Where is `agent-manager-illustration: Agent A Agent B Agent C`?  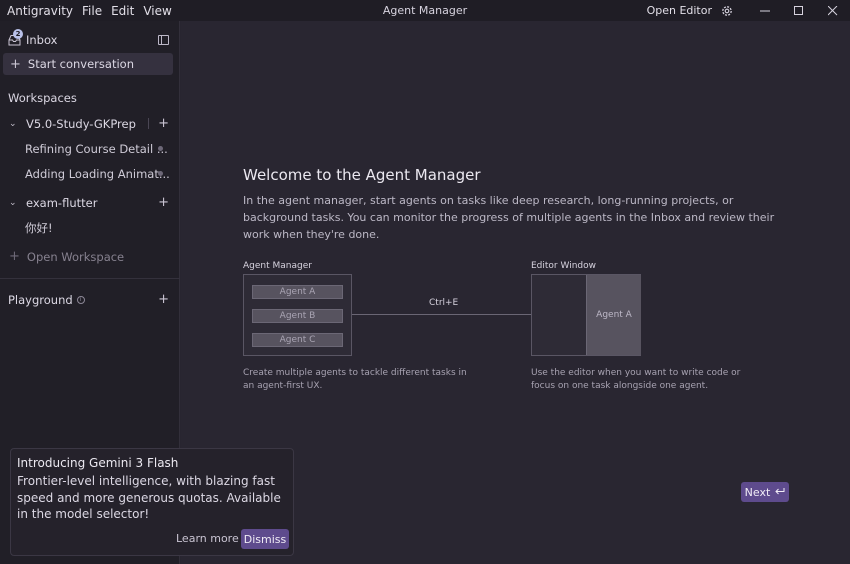 agent-manager-illustration: Agent A Agent B Agent C is located at coordinates (297, 315).